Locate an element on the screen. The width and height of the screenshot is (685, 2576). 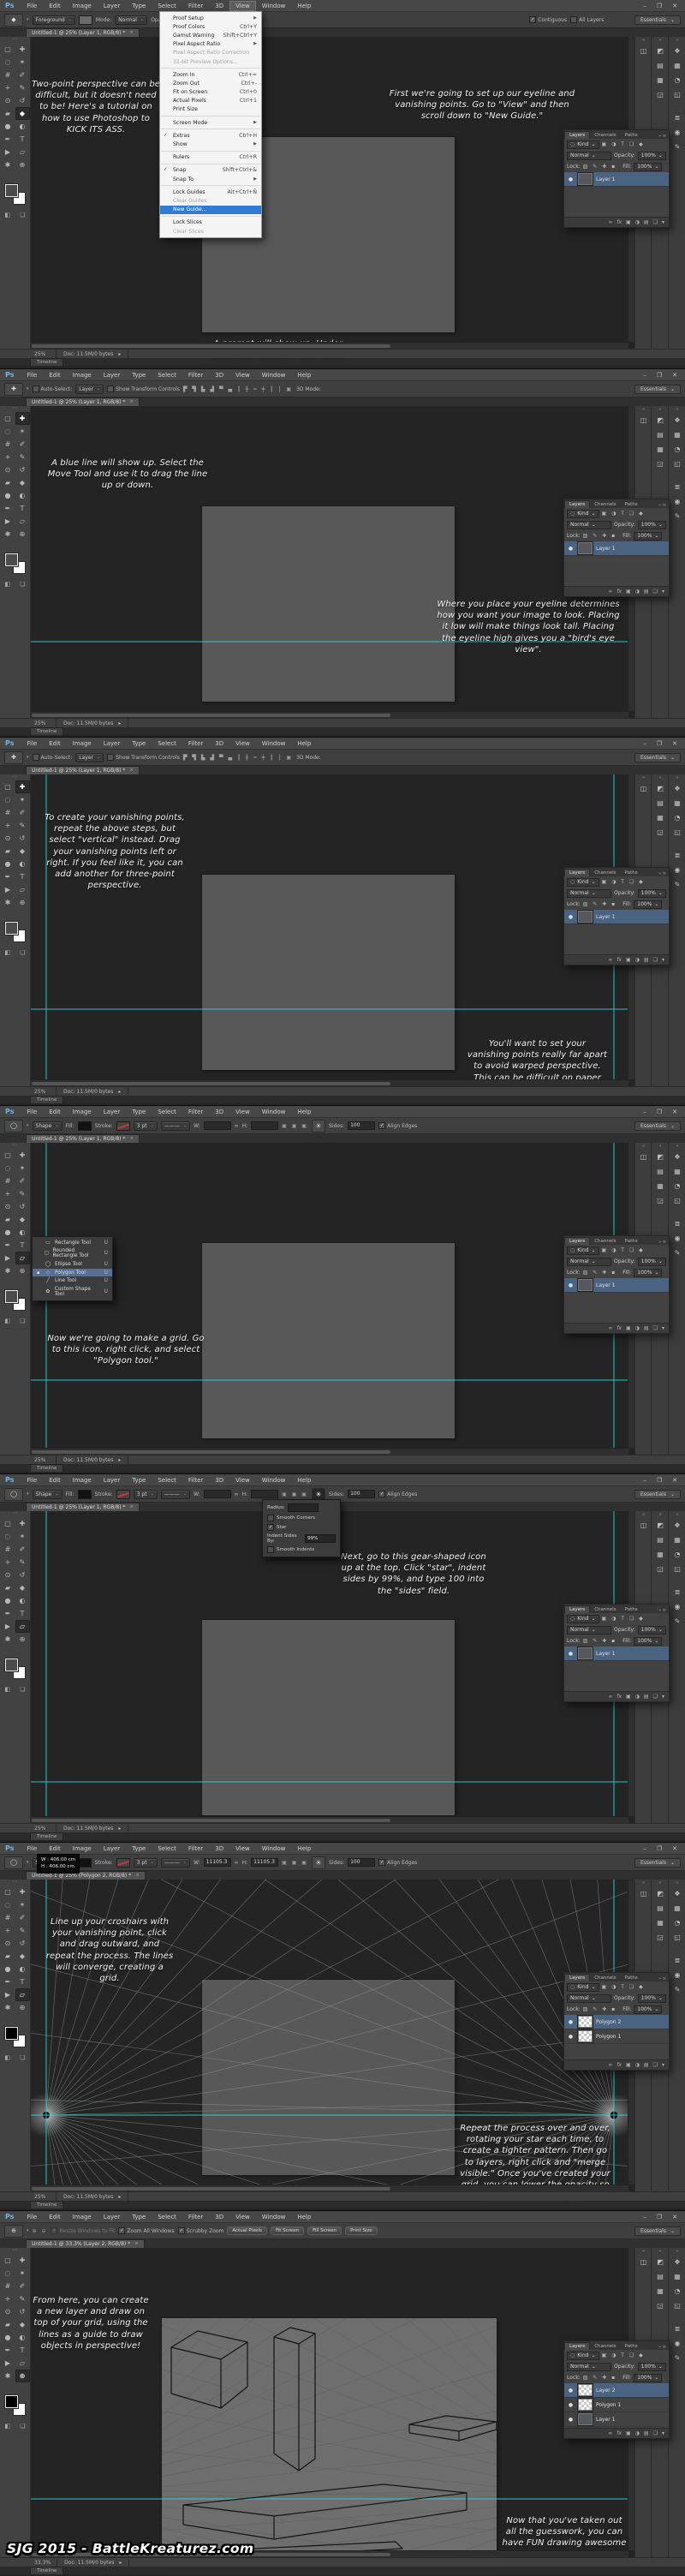
lock-icons: ▨ ✎ ✚ ▪ is located at coordinates (600, 904).